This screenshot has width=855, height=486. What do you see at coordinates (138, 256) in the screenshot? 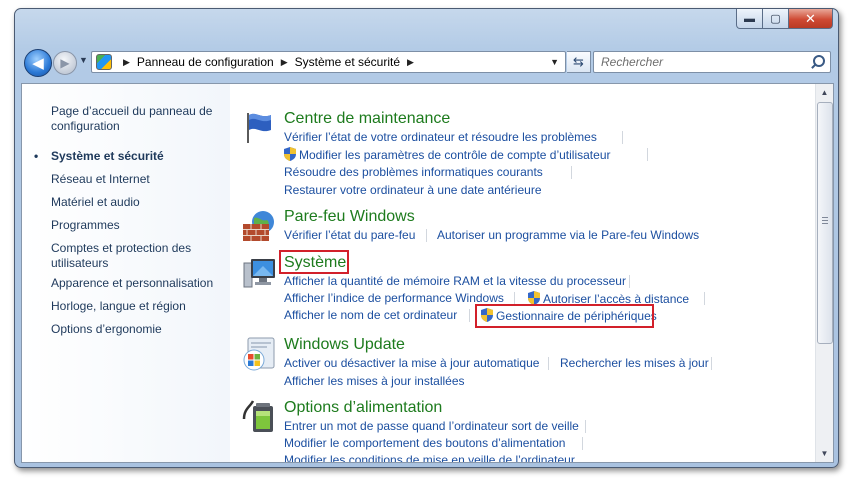
I see `sidebar-item-accounts: Comptes et protection des utilisateurs` at bounding box center [138, 256].